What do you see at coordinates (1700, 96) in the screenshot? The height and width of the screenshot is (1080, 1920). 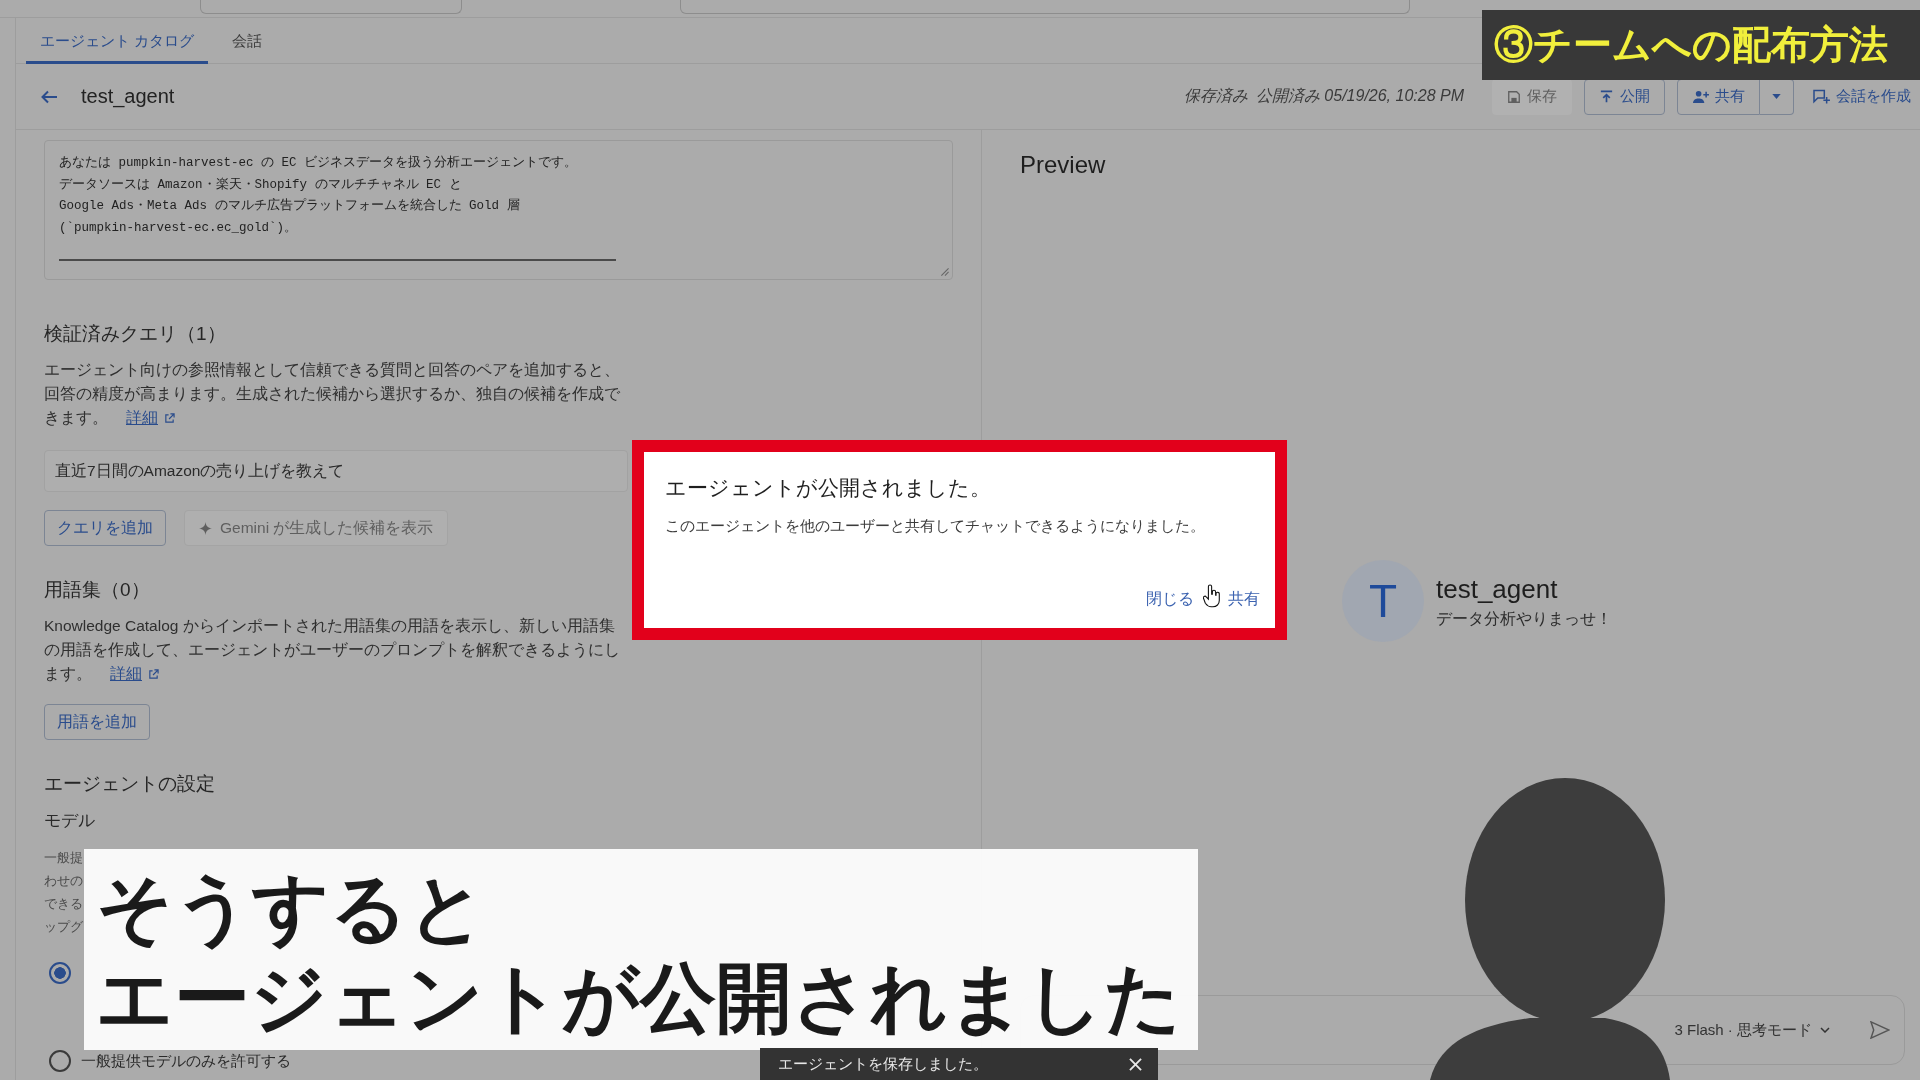 I see `person-plus-icon` at bounding box center [1700, 96].